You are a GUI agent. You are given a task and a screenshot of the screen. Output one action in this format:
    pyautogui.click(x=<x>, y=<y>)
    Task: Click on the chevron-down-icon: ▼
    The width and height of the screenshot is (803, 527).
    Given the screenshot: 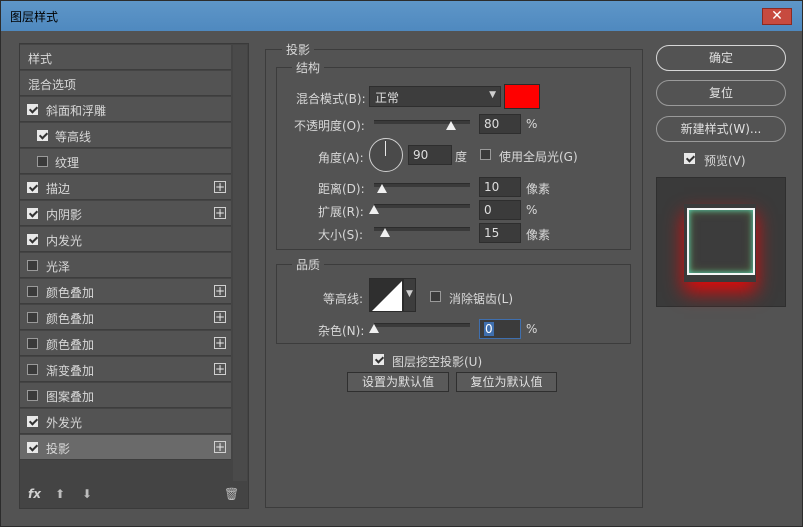 What is the action you would take?
    pyautogui.click(x=492, y=95)
    